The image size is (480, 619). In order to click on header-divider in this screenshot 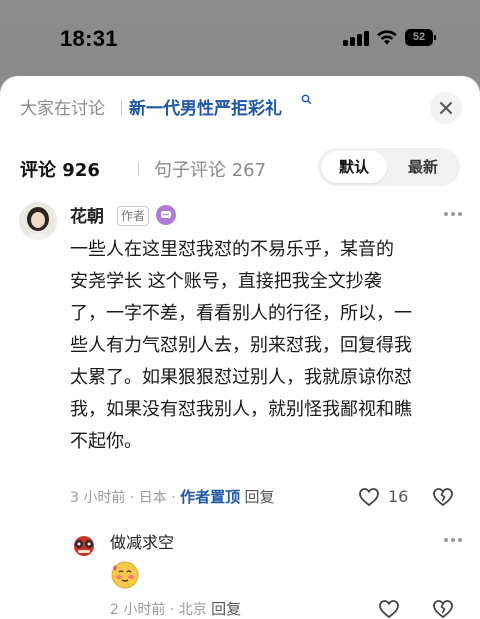, I will do `click(121, 108)`.